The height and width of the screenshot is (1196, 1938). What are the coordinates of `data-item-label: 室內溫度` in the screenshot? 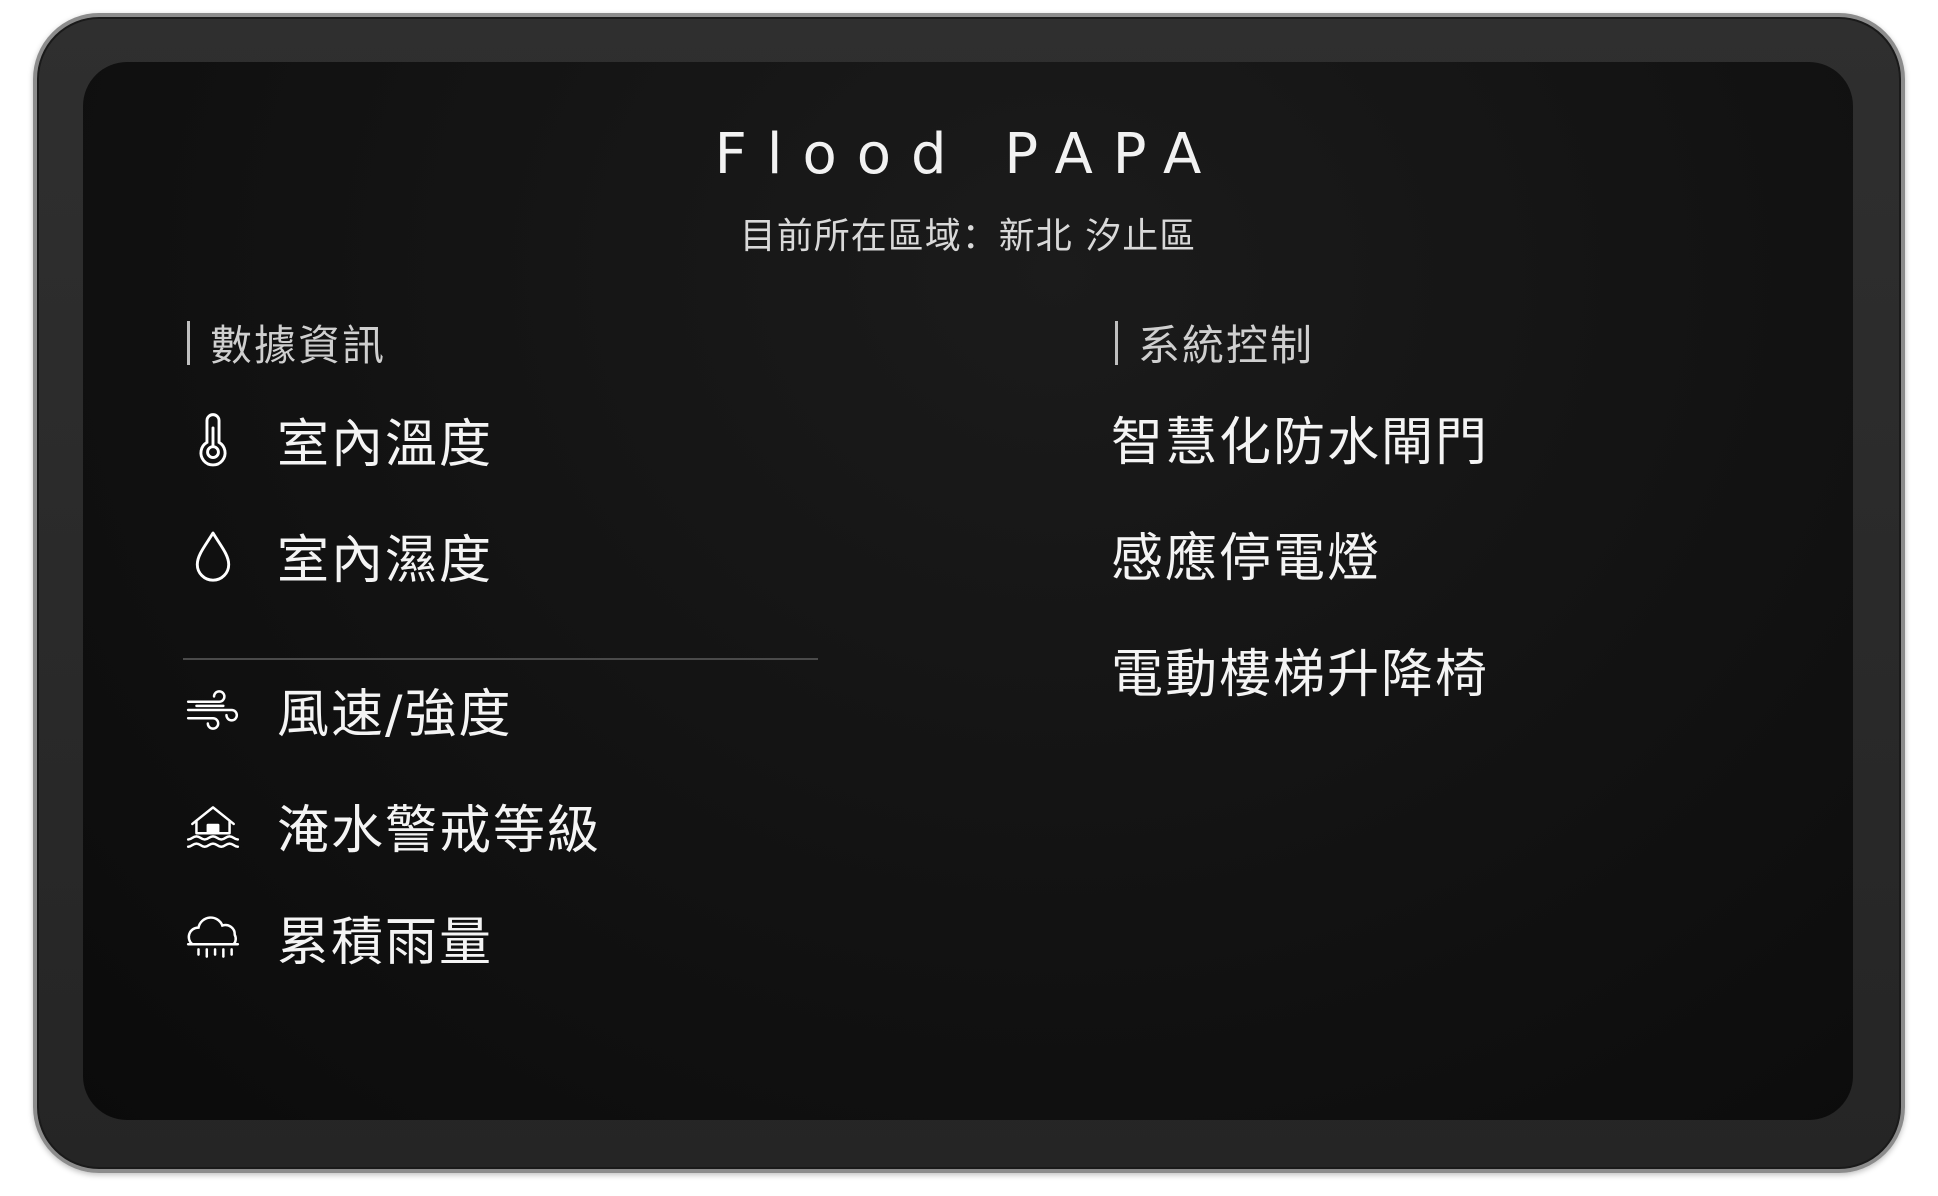 It's located at (385, 445).